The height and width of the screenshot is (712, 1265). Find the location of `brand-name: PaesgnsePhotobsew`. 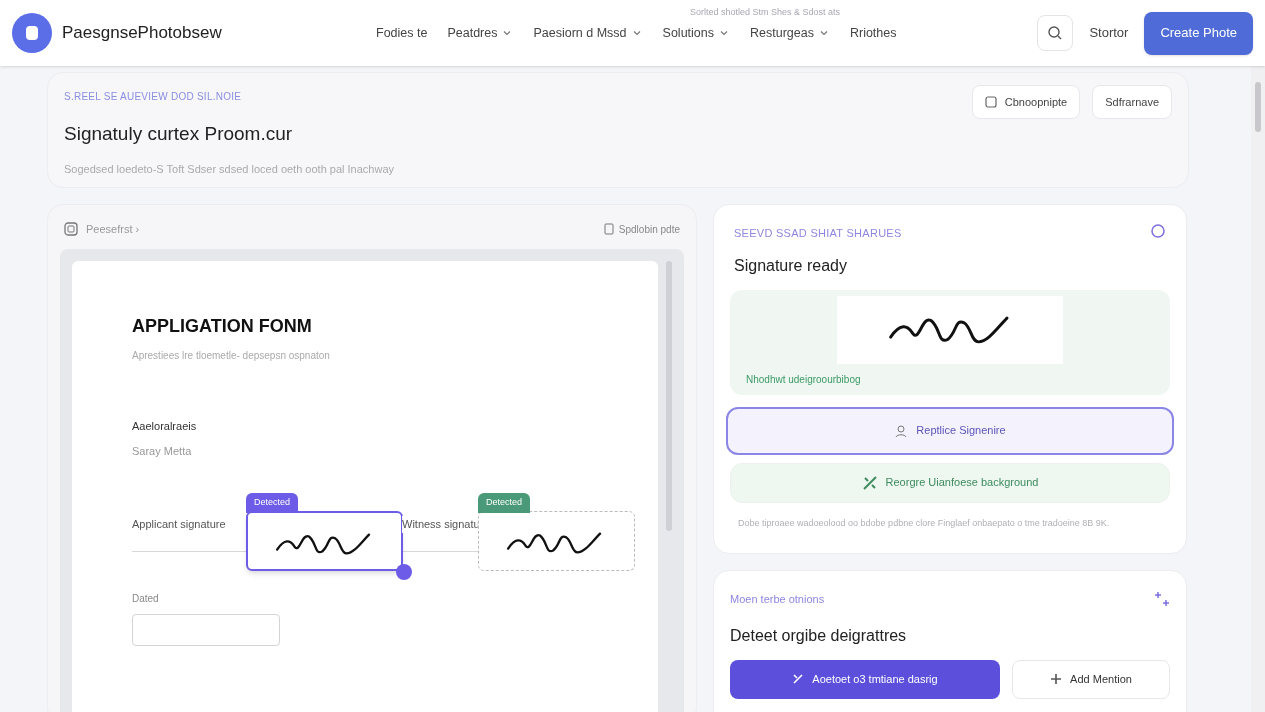

brand-name: PaesgnsePhotobsew is located at coordinates (197, 33).